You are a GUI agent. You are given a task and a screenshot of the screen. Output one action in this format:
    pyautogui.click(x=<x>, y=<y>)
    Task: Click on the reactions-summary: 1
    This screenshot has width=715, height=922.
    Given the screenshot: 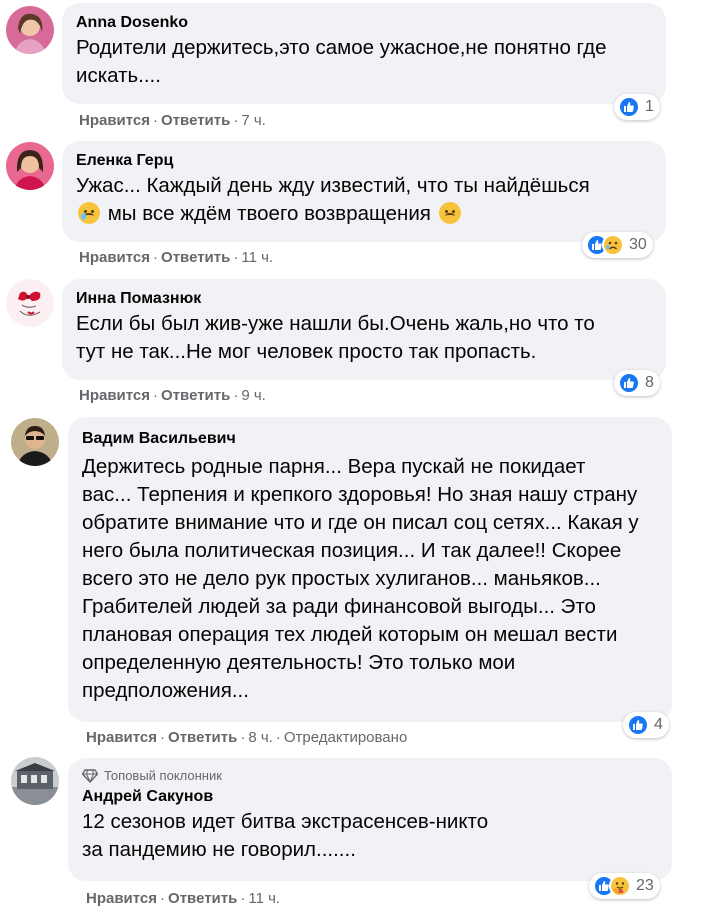 What is the action you would take?
    pyautogui.click(x=637, y=107)
    